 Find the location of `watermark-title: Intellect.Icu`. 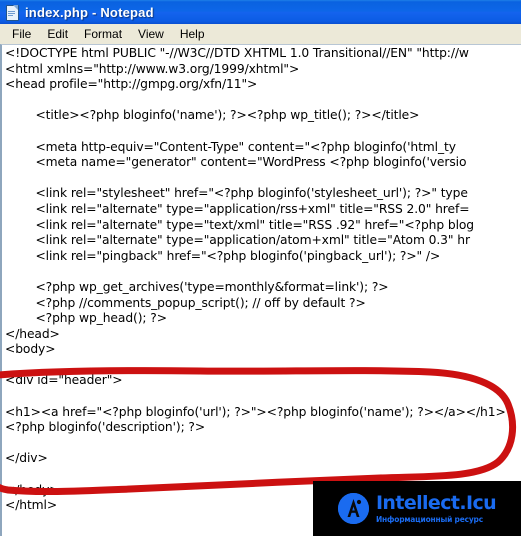

watermark-title: Intellect.Icu is located at coordinates (436, 502).